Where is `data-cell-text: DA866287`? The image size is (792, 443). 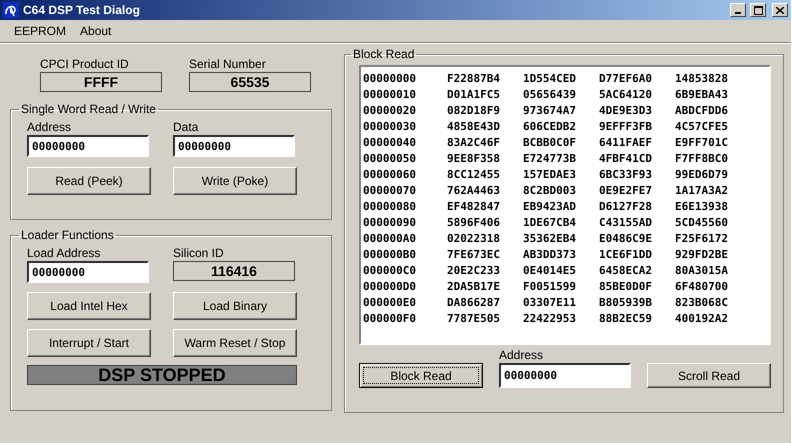
data-cell-text: DA866287 is located at coordinates (474, 302).